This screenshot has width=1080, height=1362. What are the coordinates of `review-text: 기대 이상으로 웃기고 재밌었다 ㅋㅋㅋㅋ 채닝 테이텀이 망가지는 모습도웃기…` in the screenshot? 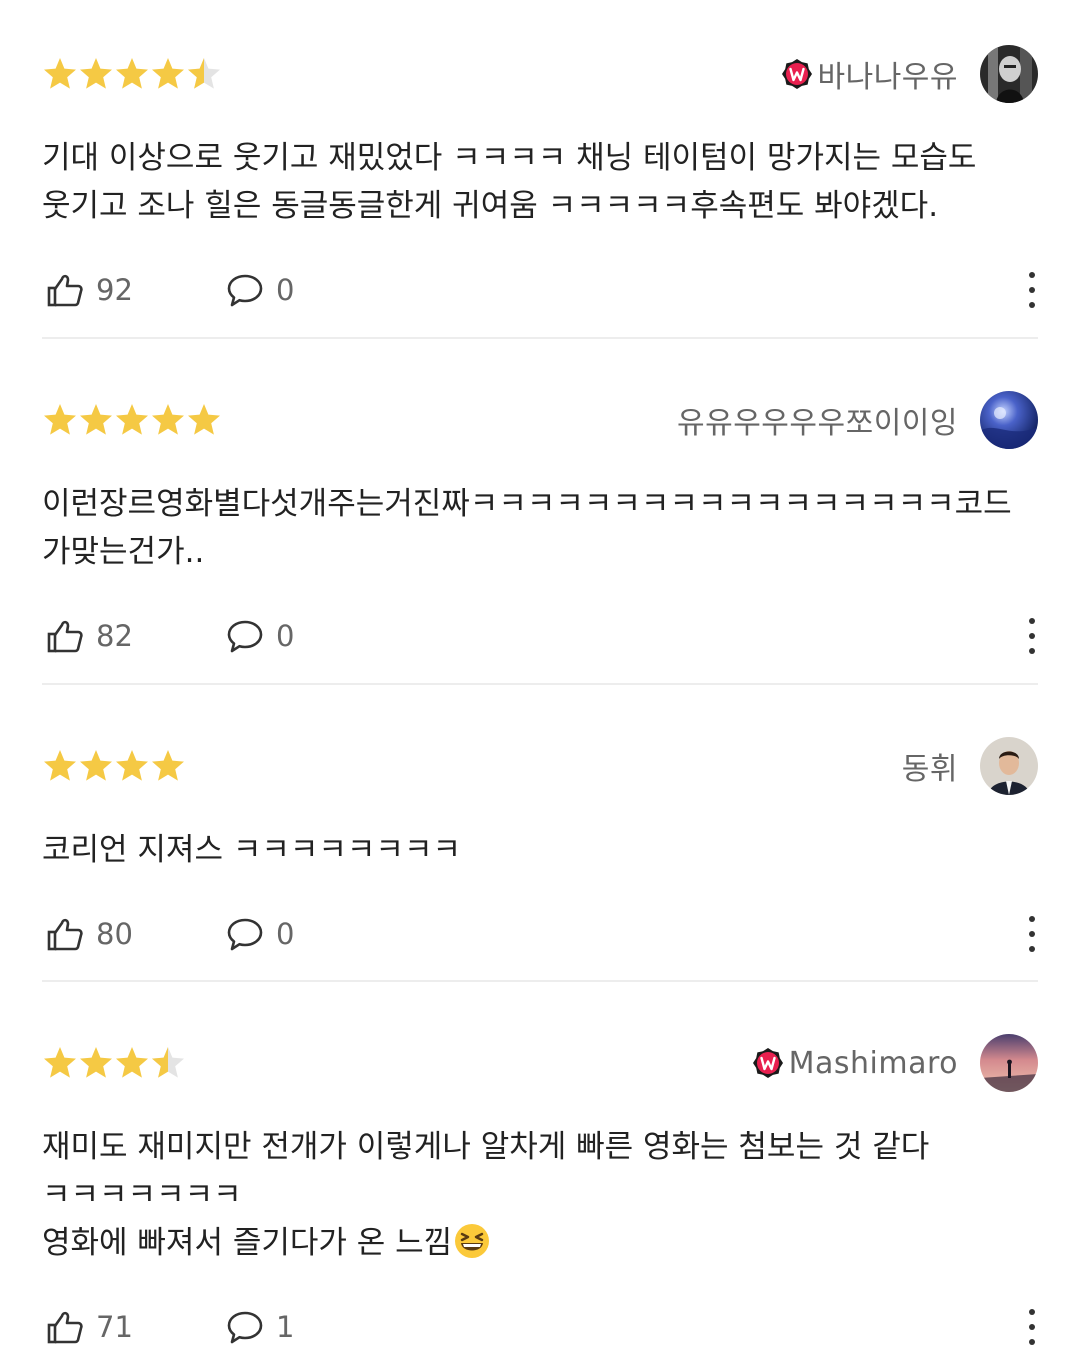 It's located at (540, 182).